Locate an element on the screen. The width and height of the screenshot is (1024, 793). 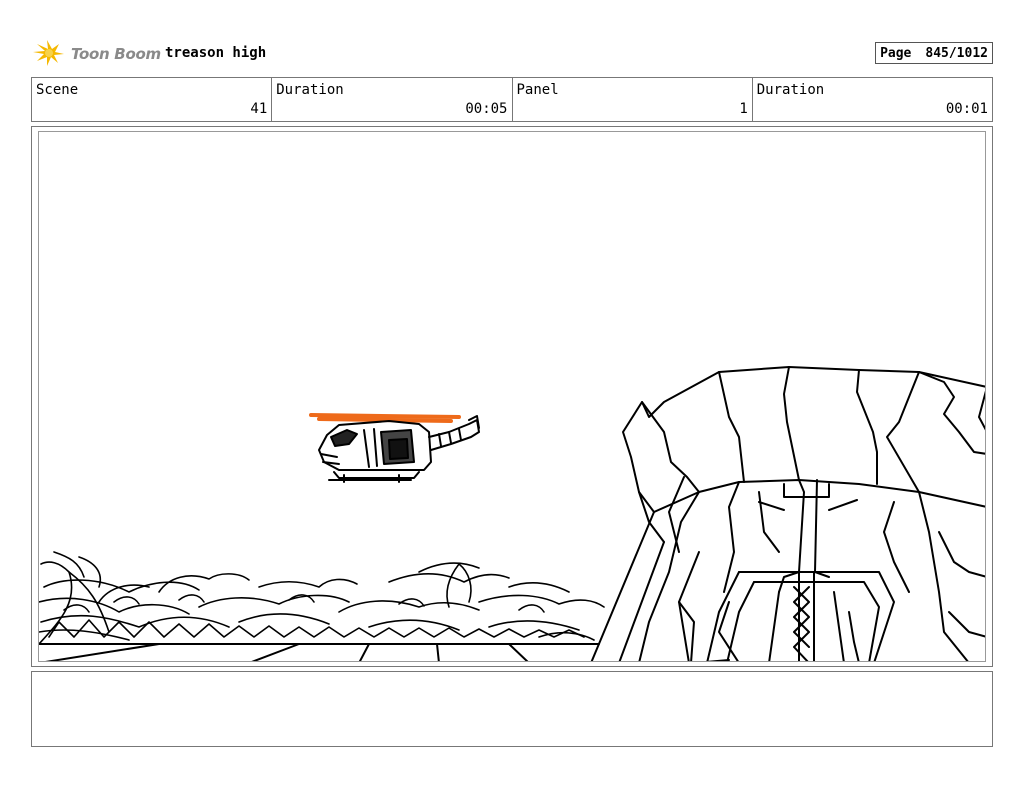
scene-cell: Scene 41 is located at coordinates (152, 99).